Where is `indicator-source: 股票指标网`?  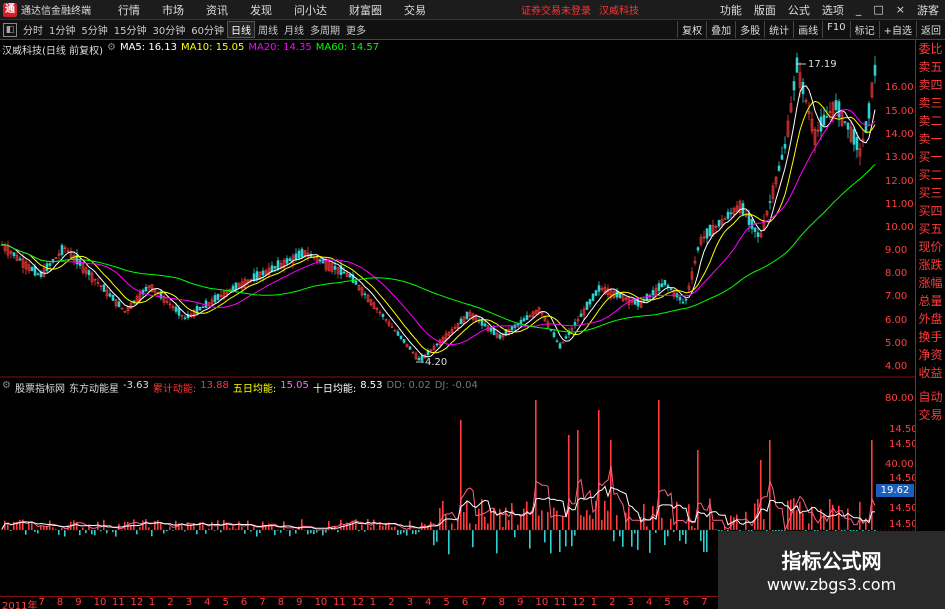
indicator-source: 股票指标网 is located at coordinates (39, 389).